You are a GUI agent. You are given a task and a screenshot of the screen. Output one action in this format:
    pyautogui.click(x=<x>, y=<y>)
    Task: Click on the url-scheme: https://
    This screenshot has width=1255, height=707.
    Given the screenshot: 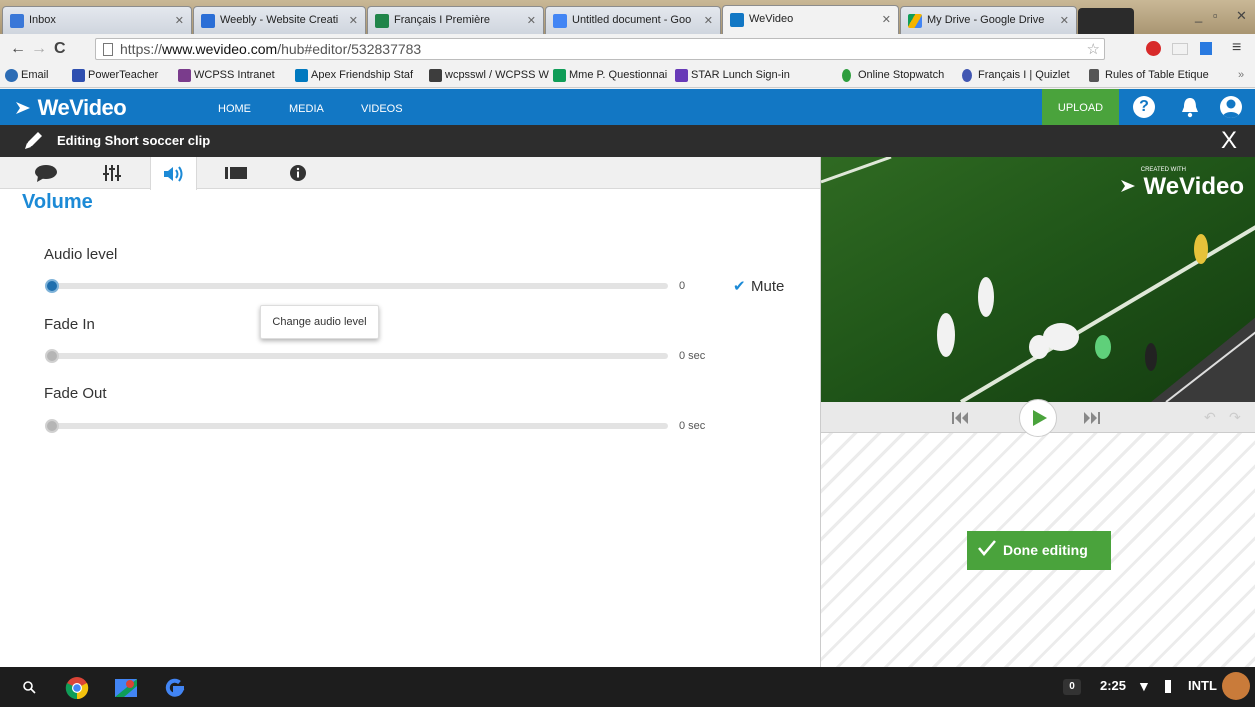 What is the action you would take?
    pyautogui.click(x=141, y=49)
    